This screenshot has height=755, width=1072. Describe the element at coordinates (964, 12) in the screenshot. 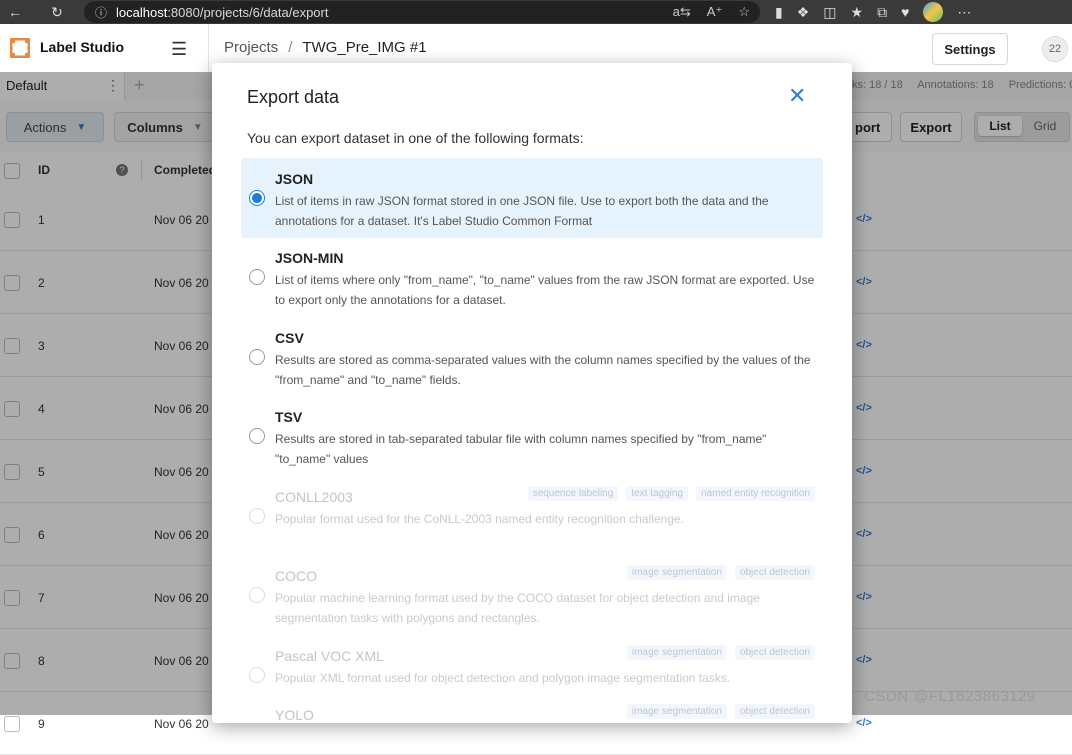

I see `more-icon: ⋯` at that location.